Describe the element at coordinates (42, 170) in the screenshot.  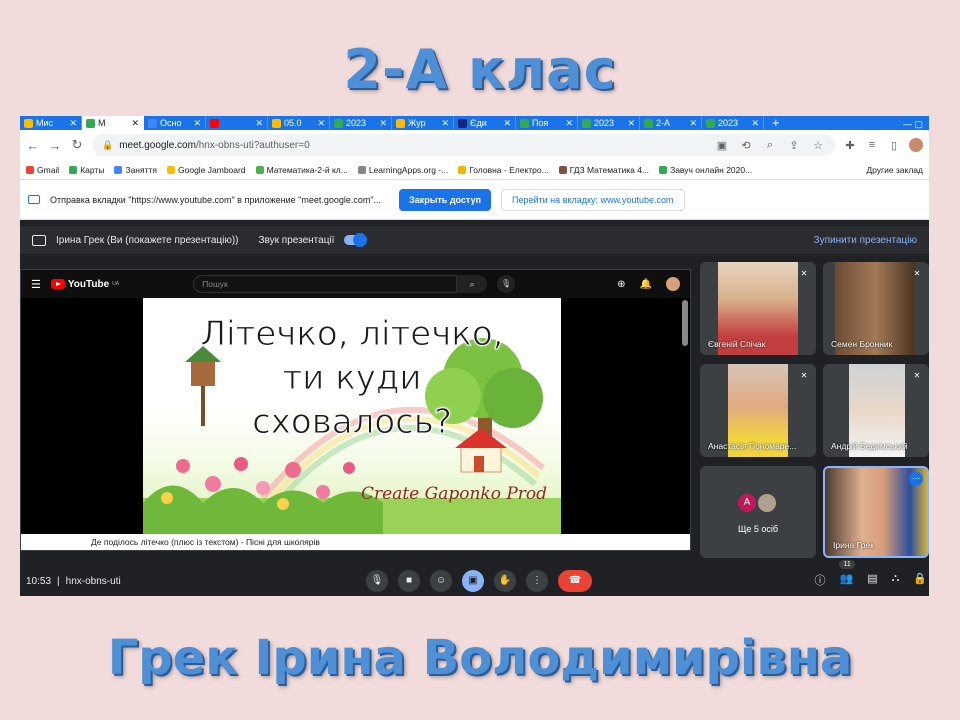
I see `bookmark-item: Gmail` at that location.